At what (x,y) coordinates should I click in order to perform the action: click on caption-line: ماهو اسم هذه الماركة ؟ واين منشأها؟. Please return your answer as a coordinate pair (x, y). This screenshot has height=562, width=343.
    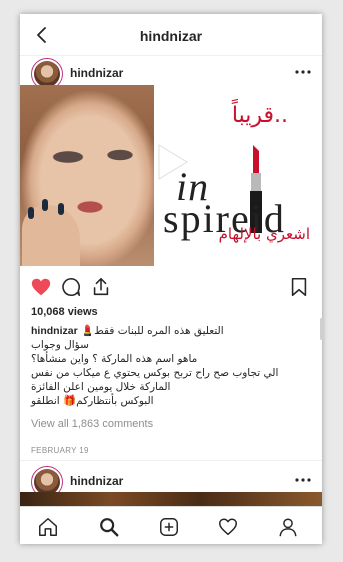
    Looking at the image, I should click on (114, 359).